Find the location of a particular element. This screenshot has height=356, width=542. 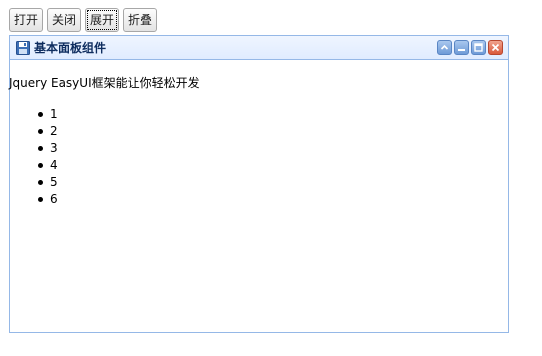

expand-button: 展开 is located at coordinates (102, 20).